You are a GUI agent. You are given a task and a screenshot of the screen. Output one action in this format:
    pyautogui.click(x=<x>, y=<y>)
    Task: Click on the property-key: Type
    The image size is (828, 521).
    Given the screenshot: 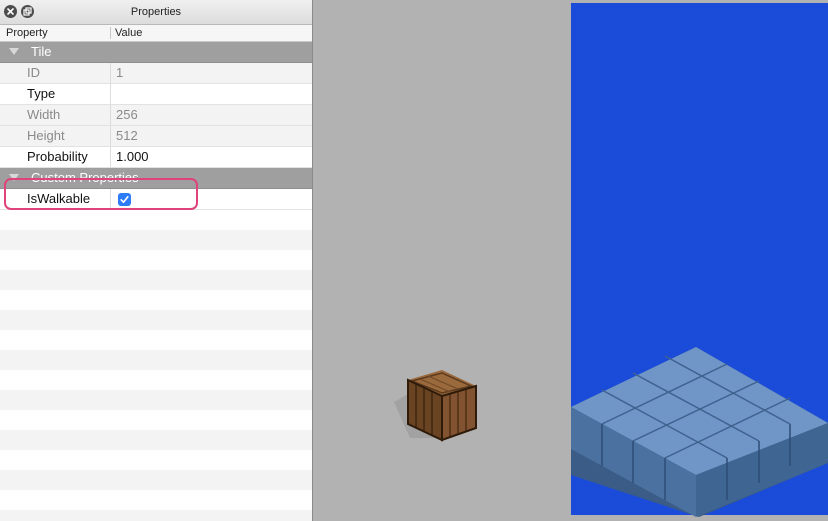 What is the action you would take?
    pyautogui.click(x=41, y=93)
    